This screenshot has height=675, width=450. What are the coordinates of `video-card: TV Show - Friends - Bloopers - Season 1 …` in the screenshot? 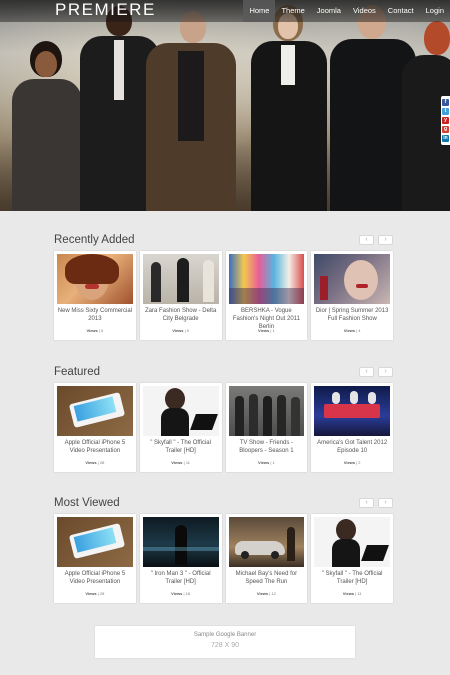 It's located at (266, 427).